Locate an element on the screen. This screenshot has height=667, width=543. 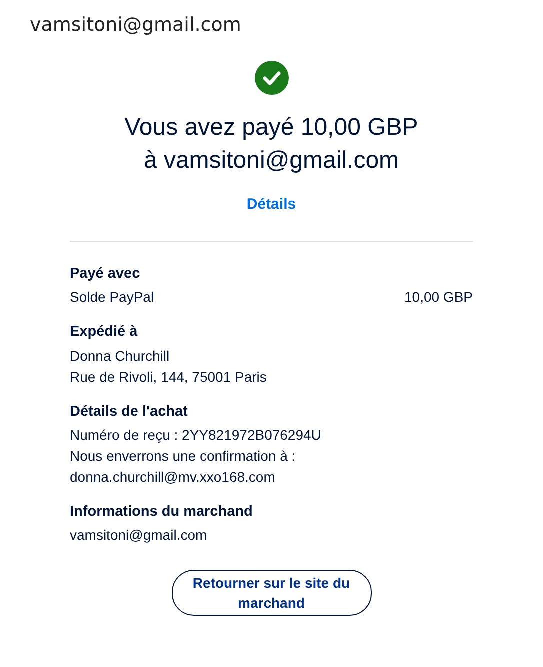
amount-text: 10,00 GBP is located at coordinates (438, 298).